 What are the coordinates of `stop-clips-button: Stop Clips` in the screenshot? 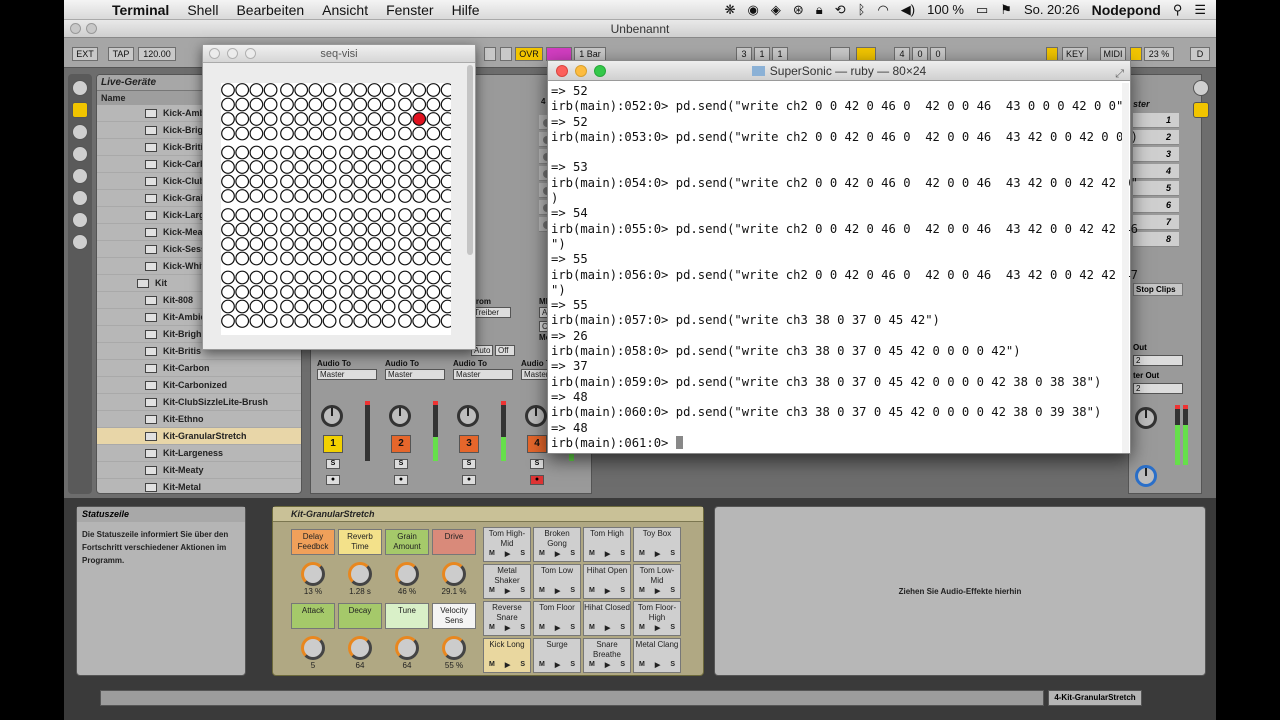 It's located at (1158, 289).